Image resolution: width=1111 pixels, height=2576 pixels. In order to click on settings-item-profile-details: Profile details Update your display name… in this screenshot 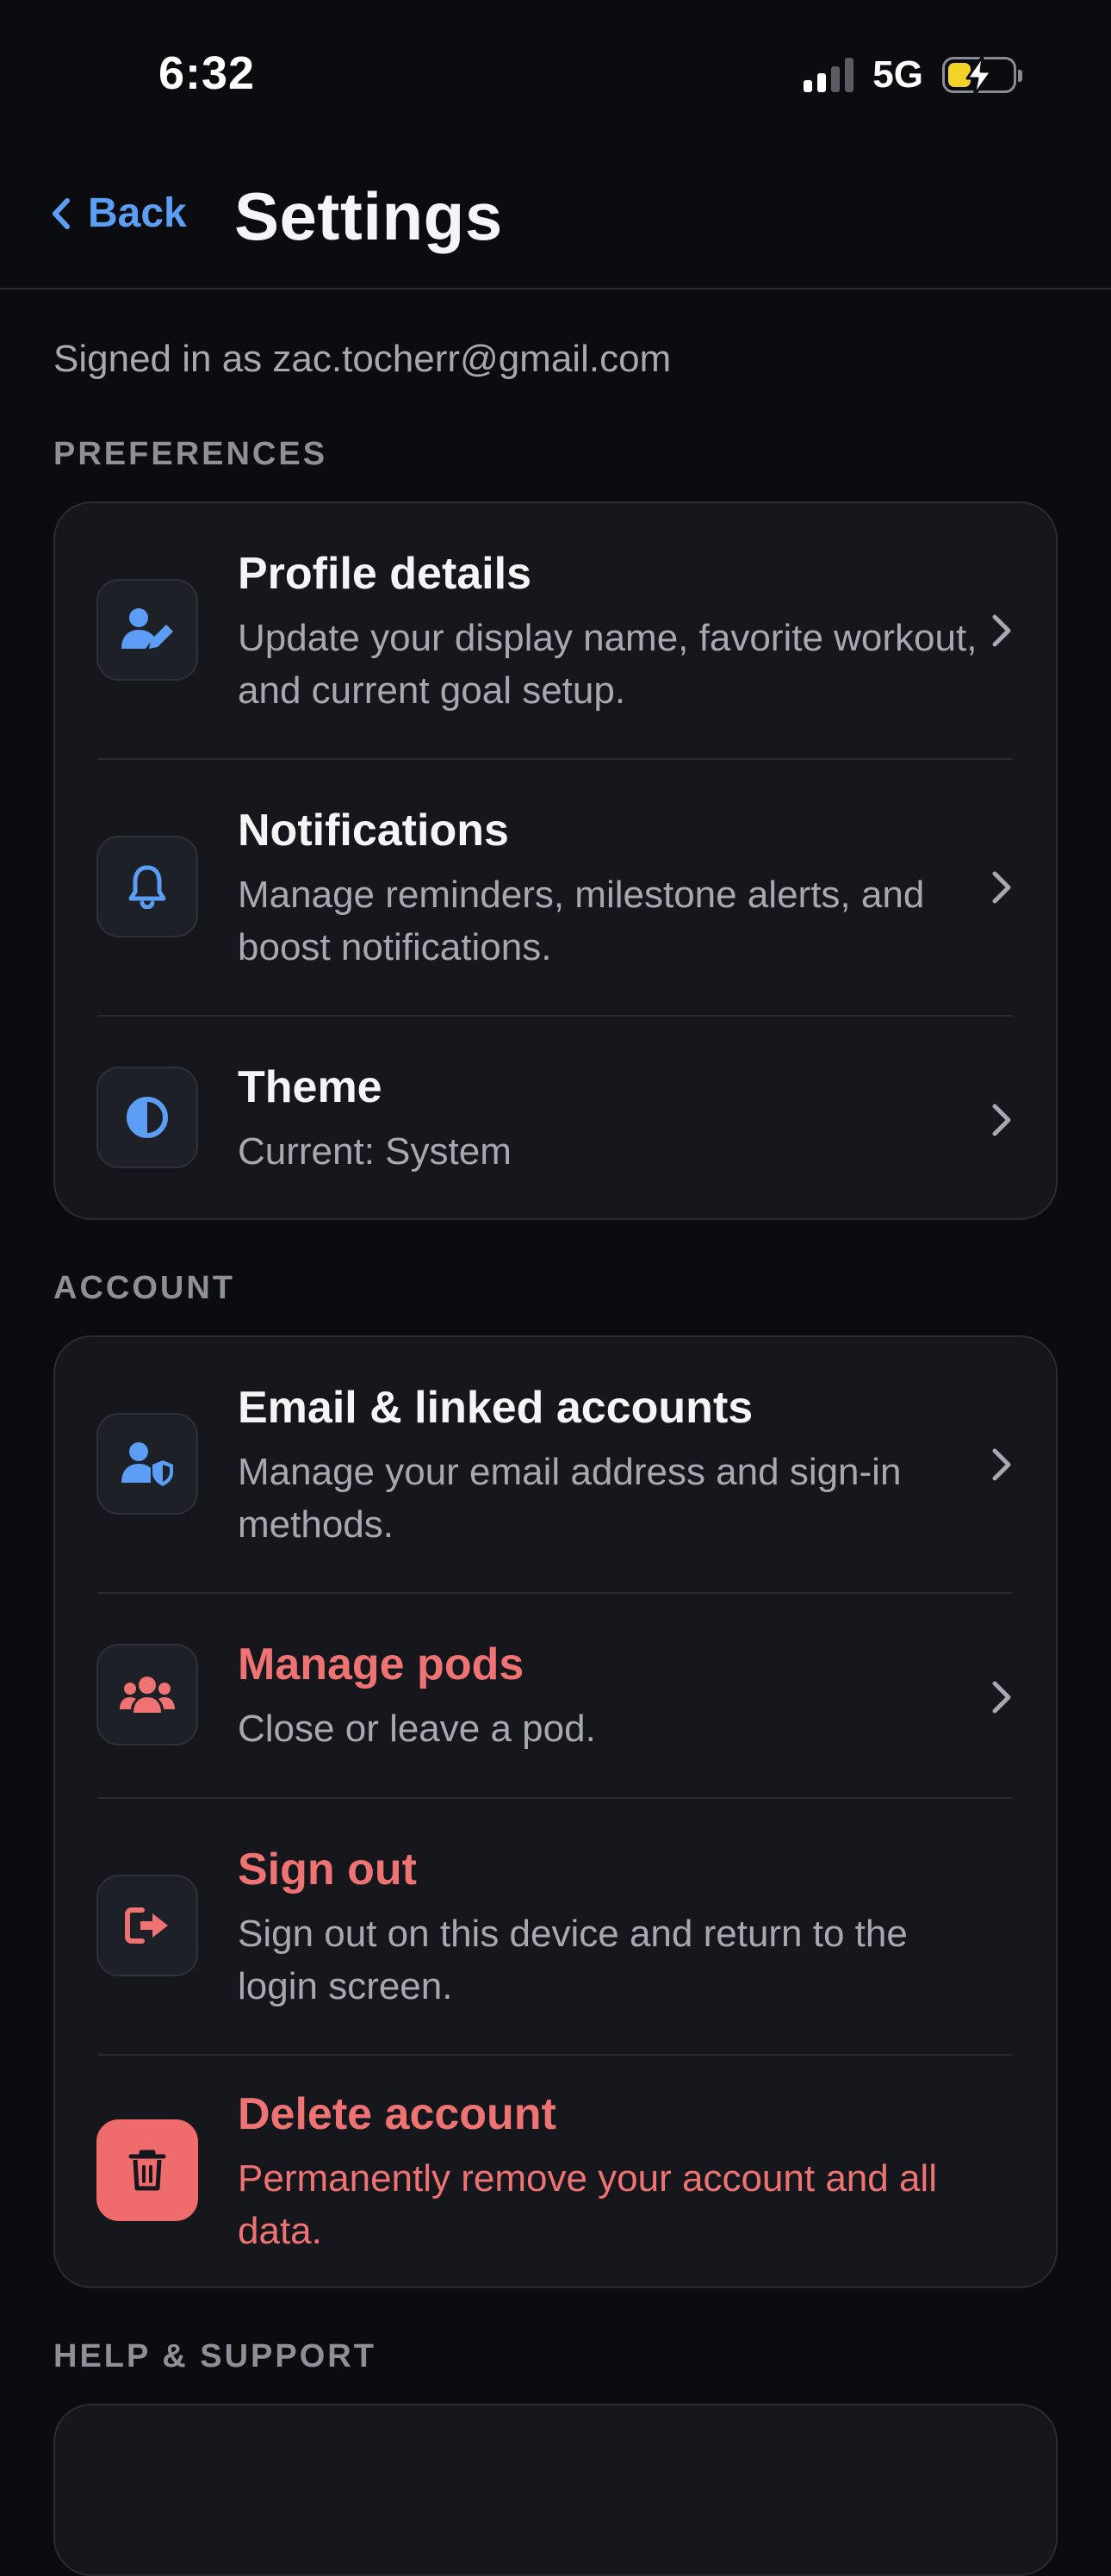, I will do `click(555, 631)`.